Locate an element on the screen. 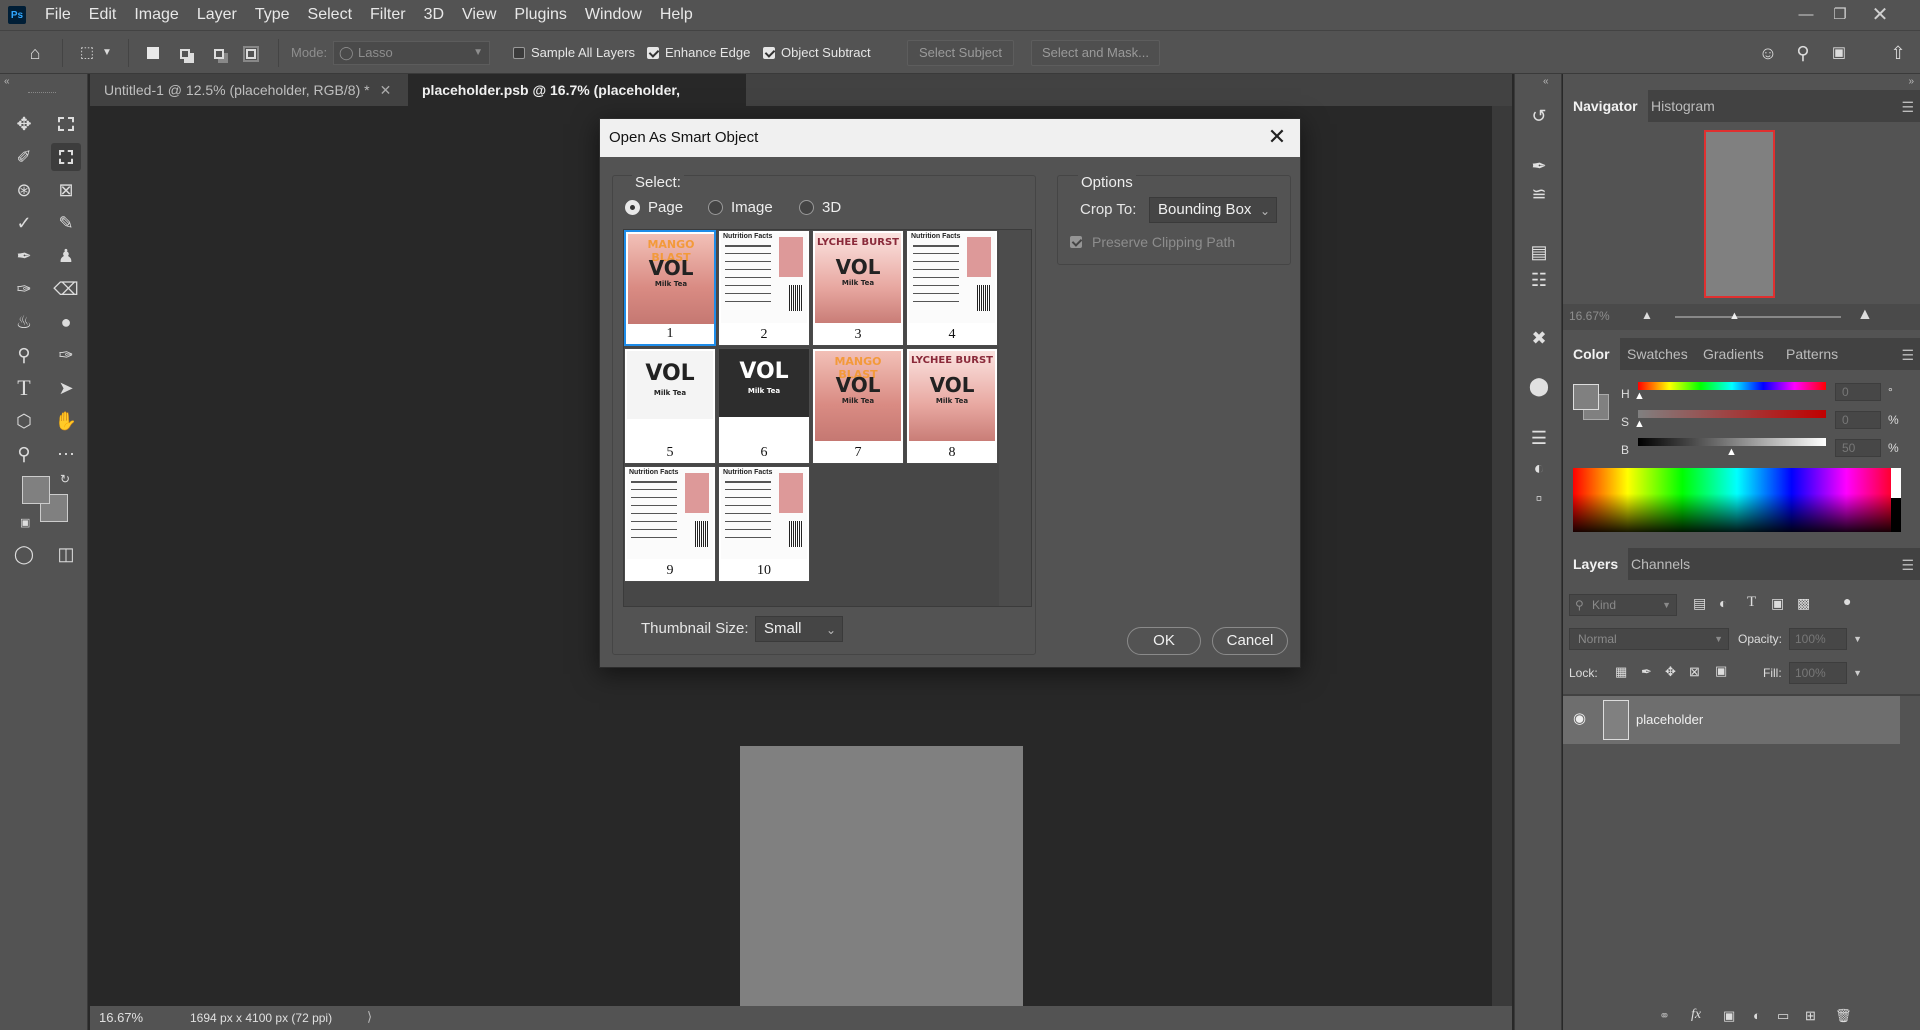  page-thumbnail-4: Nutrition Facts 4 is located at coordinates (952, 288).